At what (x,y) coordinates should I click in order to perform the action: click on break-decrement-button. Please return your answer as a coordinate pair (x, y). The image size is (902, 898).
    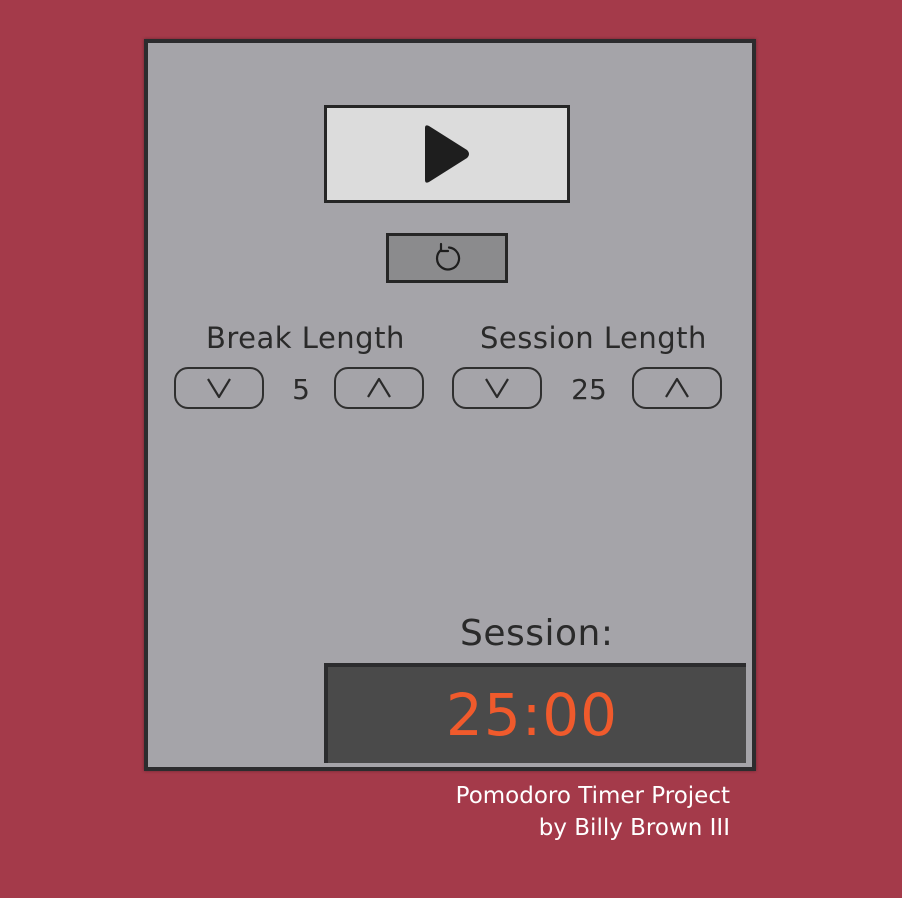
    Looking at the image, I should click on (219, 388).